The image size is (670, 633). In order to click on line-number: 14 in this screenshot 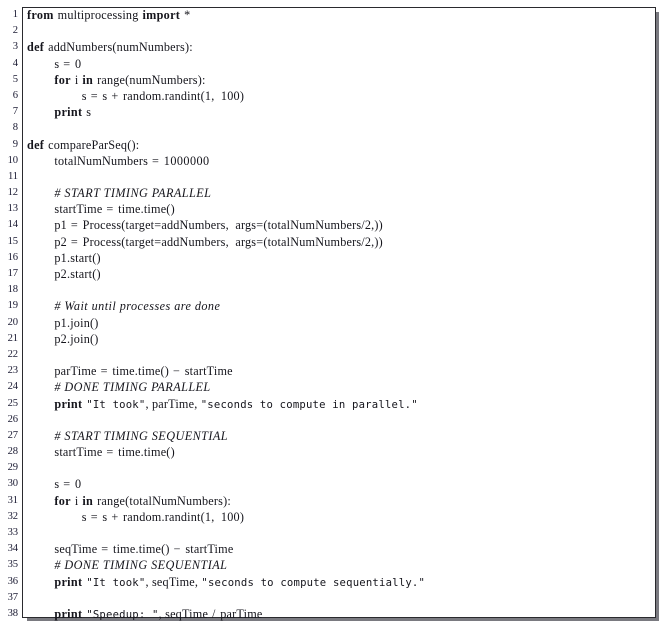, I will do `click(13, 225)`.